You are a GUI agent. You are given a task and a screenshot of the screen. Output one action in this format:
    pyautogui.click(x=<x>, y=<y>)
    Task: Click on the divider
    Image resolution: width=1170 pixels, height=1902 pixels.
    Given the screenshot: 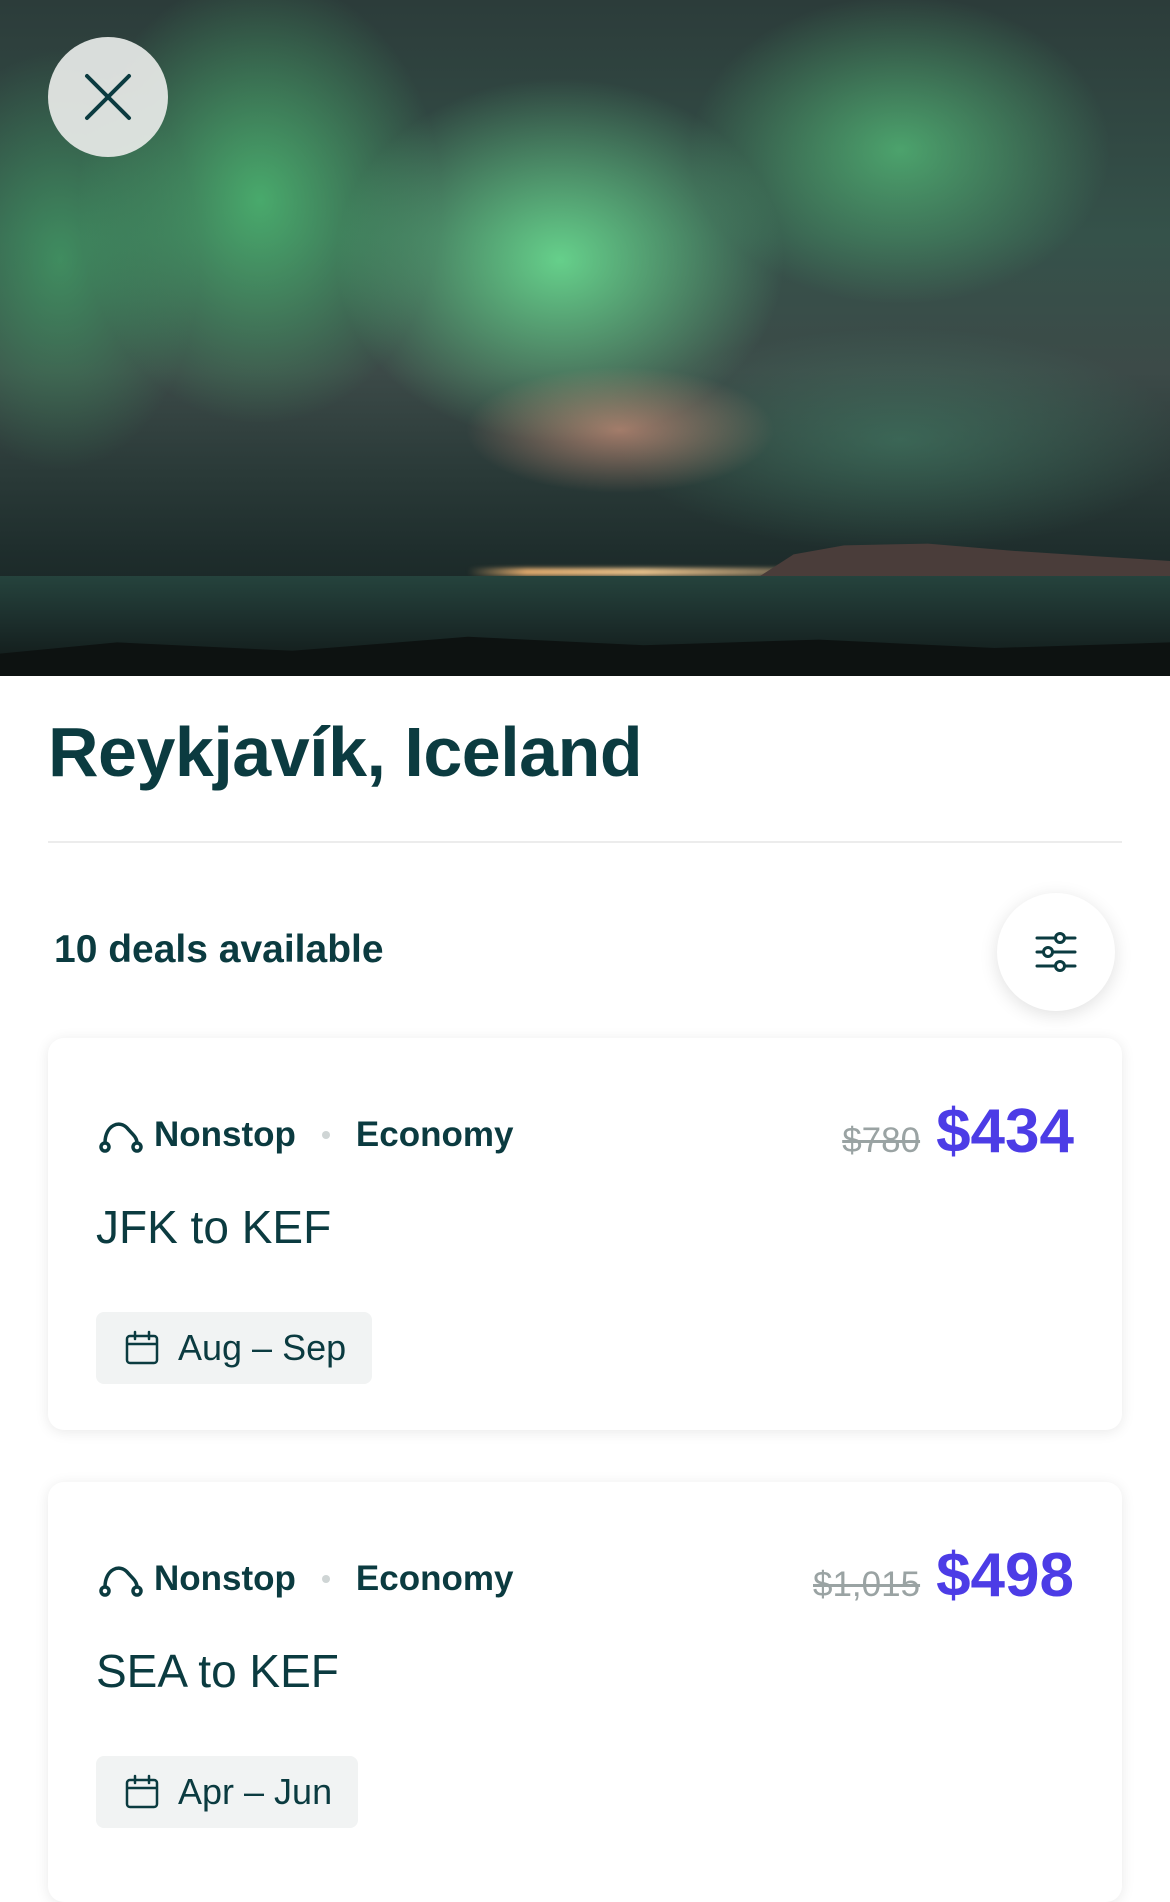 What is the action you would take?
    pyautogui.click(x=585, y=842)
    